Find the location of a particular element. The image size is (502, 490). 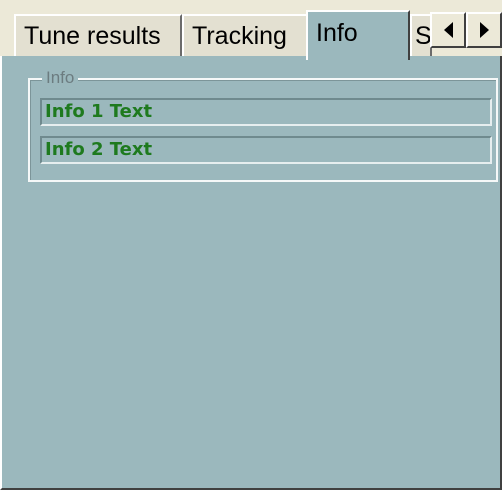

scroll-right-button is located at coordinates (484, 30).